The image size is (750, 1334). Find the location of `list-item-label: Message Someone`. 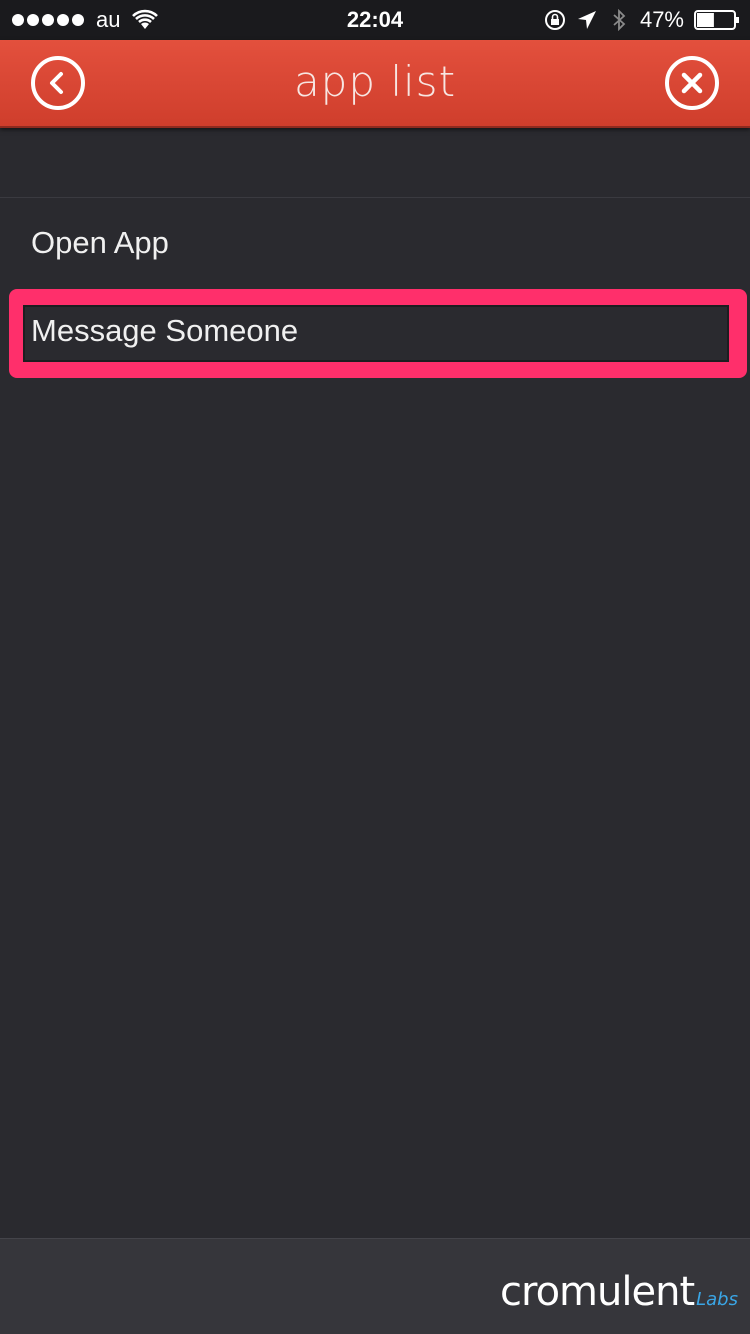

list-item-label: Message Someone is located at coordinates (165, 330).